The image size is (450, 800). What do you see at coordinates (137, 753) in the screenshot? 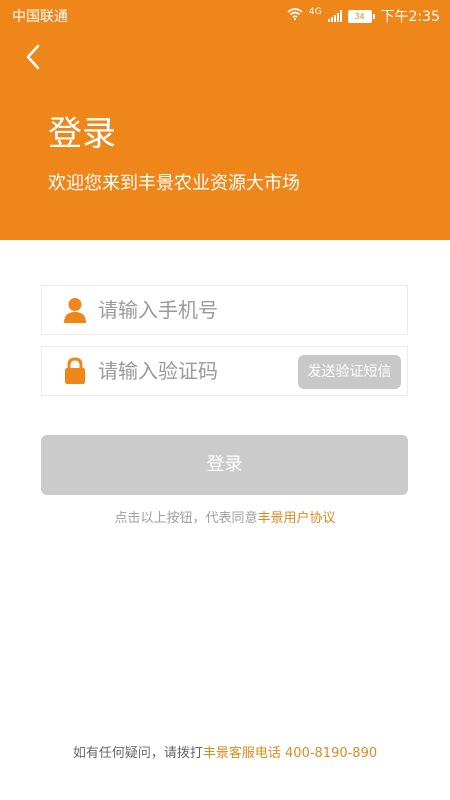
I see `support-text: 如有任何疑问，请拨打` at bounding box center [137, 753].